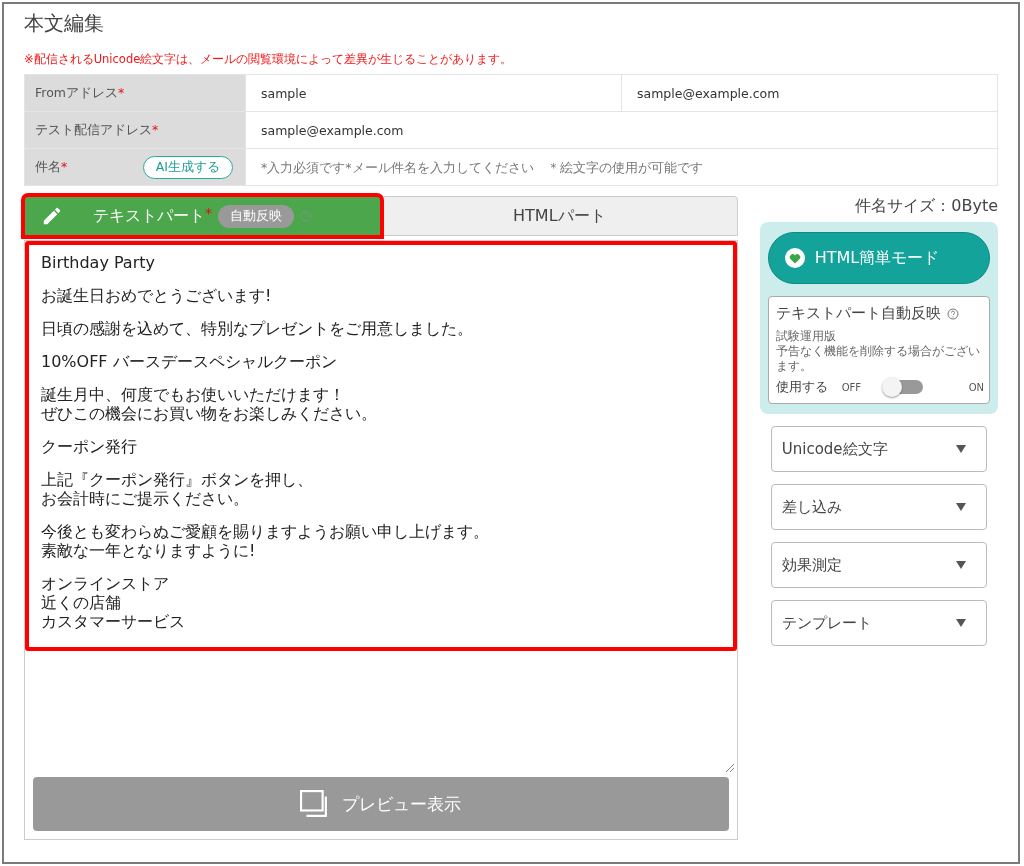 This screenshot has width=1024, height=866. I want to click on label-text: 件名, so click(48, 166).